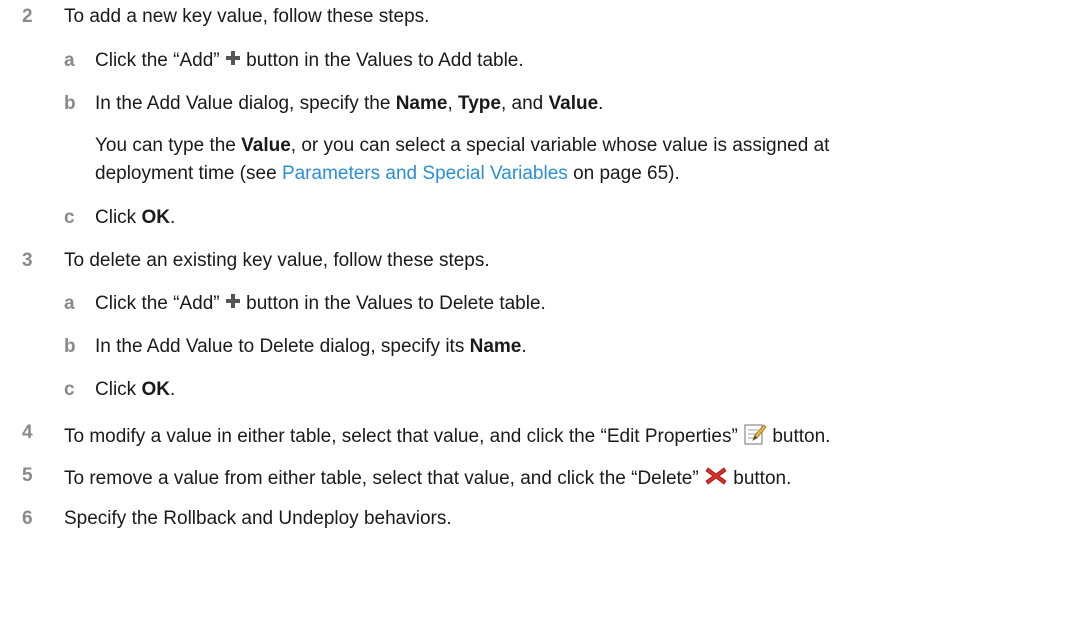 This screenshot has width=1084, height=633. I want to click on step-2b-type: Type, so click(479, 103).